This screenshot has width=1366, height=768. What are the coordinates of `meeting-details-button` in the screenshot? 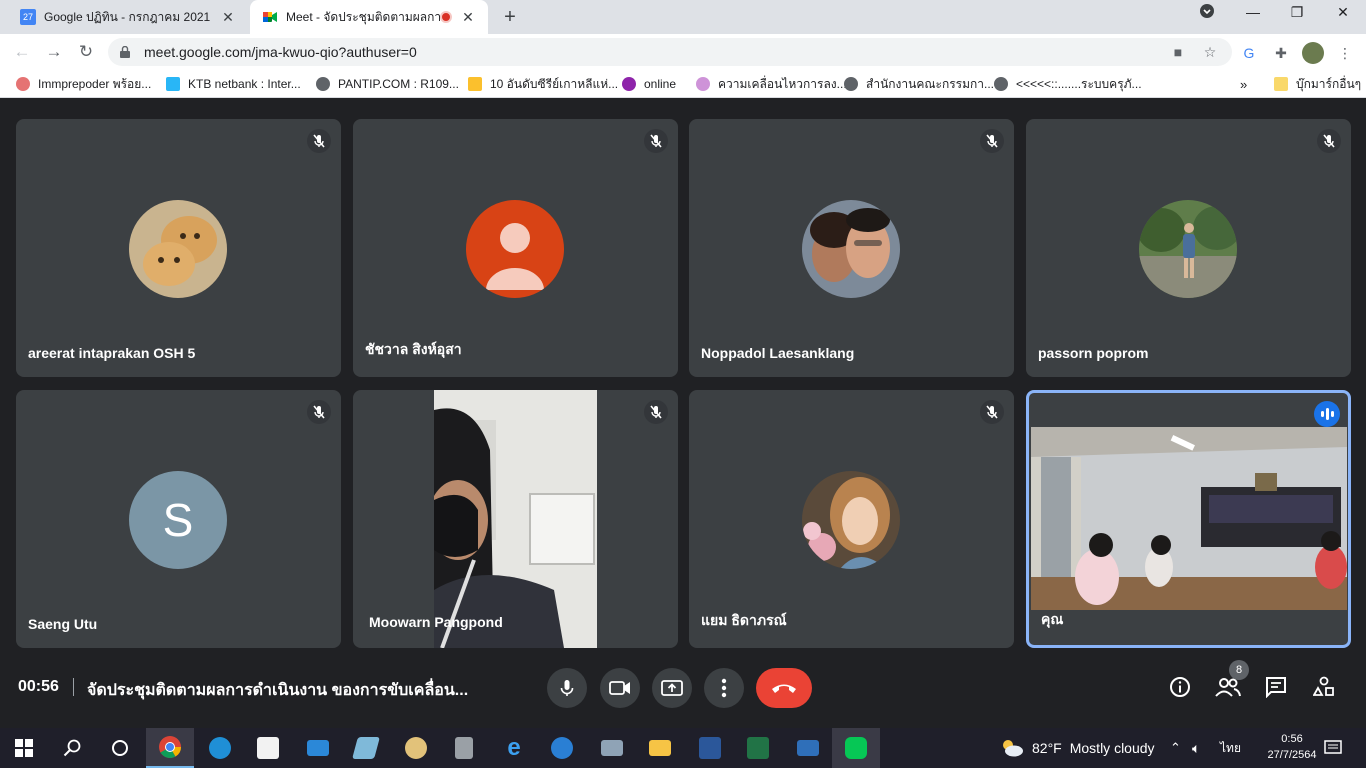 It's located at (1180, 687).